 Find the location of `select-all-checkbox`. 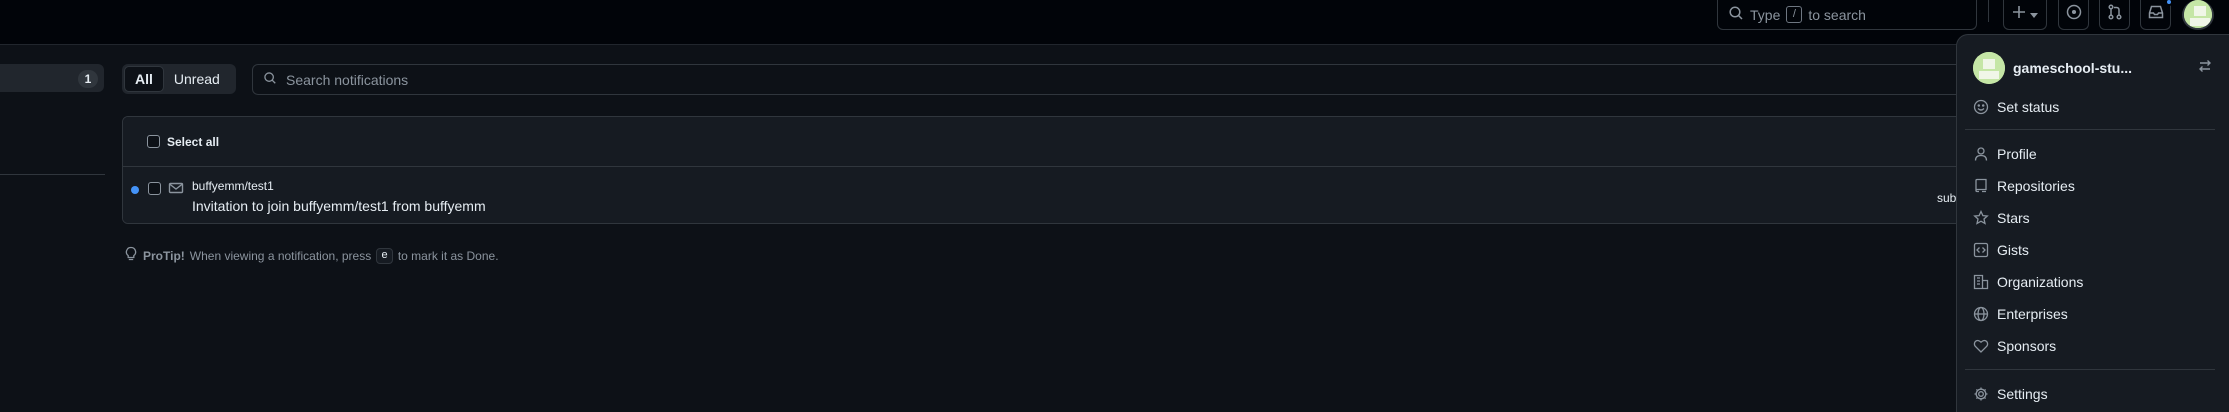

select-all-checkbox is located at coordinates (153, 141).